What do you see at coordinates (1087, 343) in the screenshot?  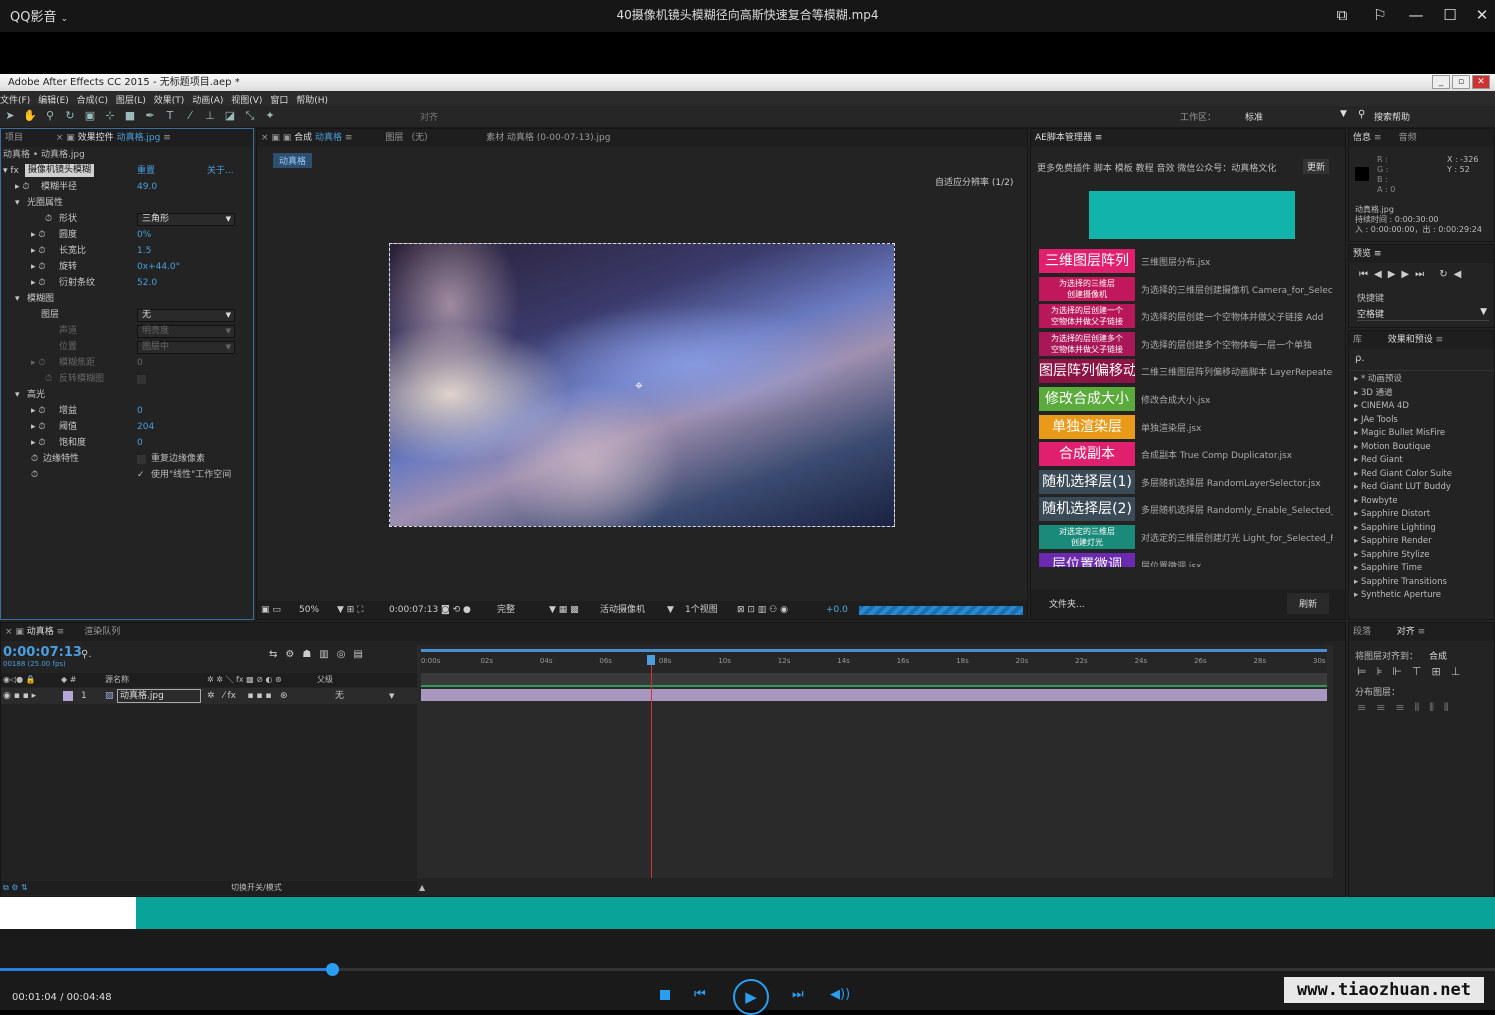 I see `script-button: 为选择的层创建多个 空物体并做父子链接` at bounding box center [1087, 343].